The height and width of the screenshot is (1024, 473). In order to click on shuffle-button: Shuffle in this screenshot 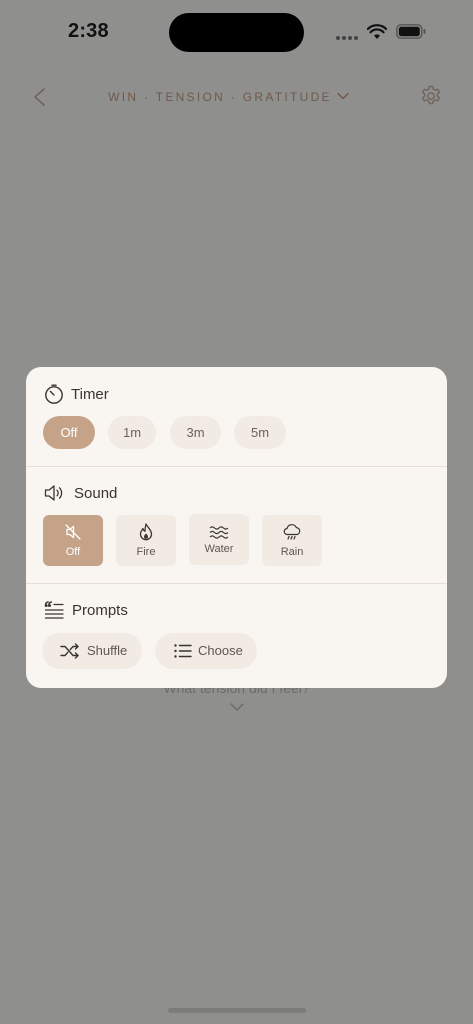, I will do `click(92, 651)`.